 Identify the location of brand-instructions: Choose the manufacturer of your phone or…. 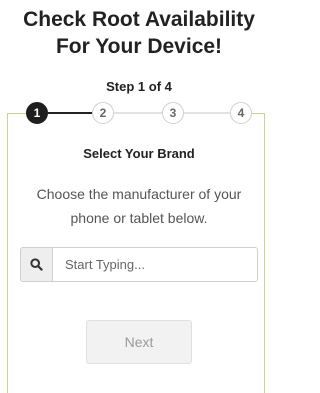
(139, 206).